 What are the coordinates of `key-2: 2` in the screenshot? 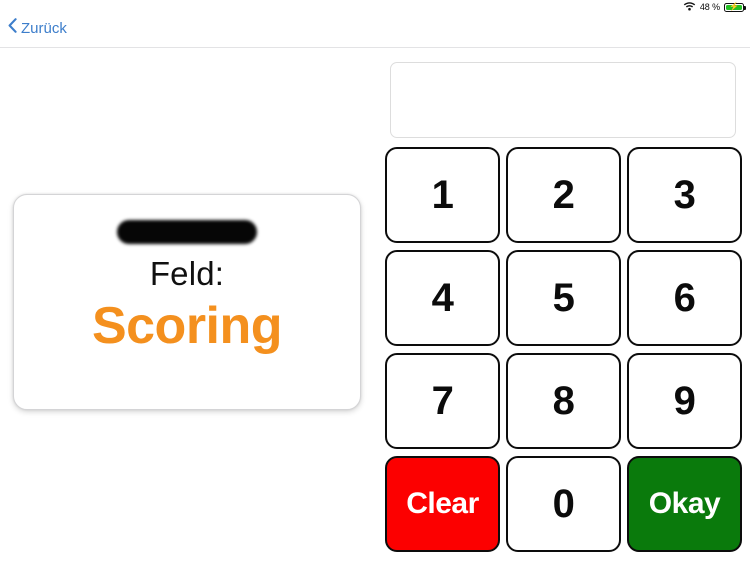 It's located at (563, 195).